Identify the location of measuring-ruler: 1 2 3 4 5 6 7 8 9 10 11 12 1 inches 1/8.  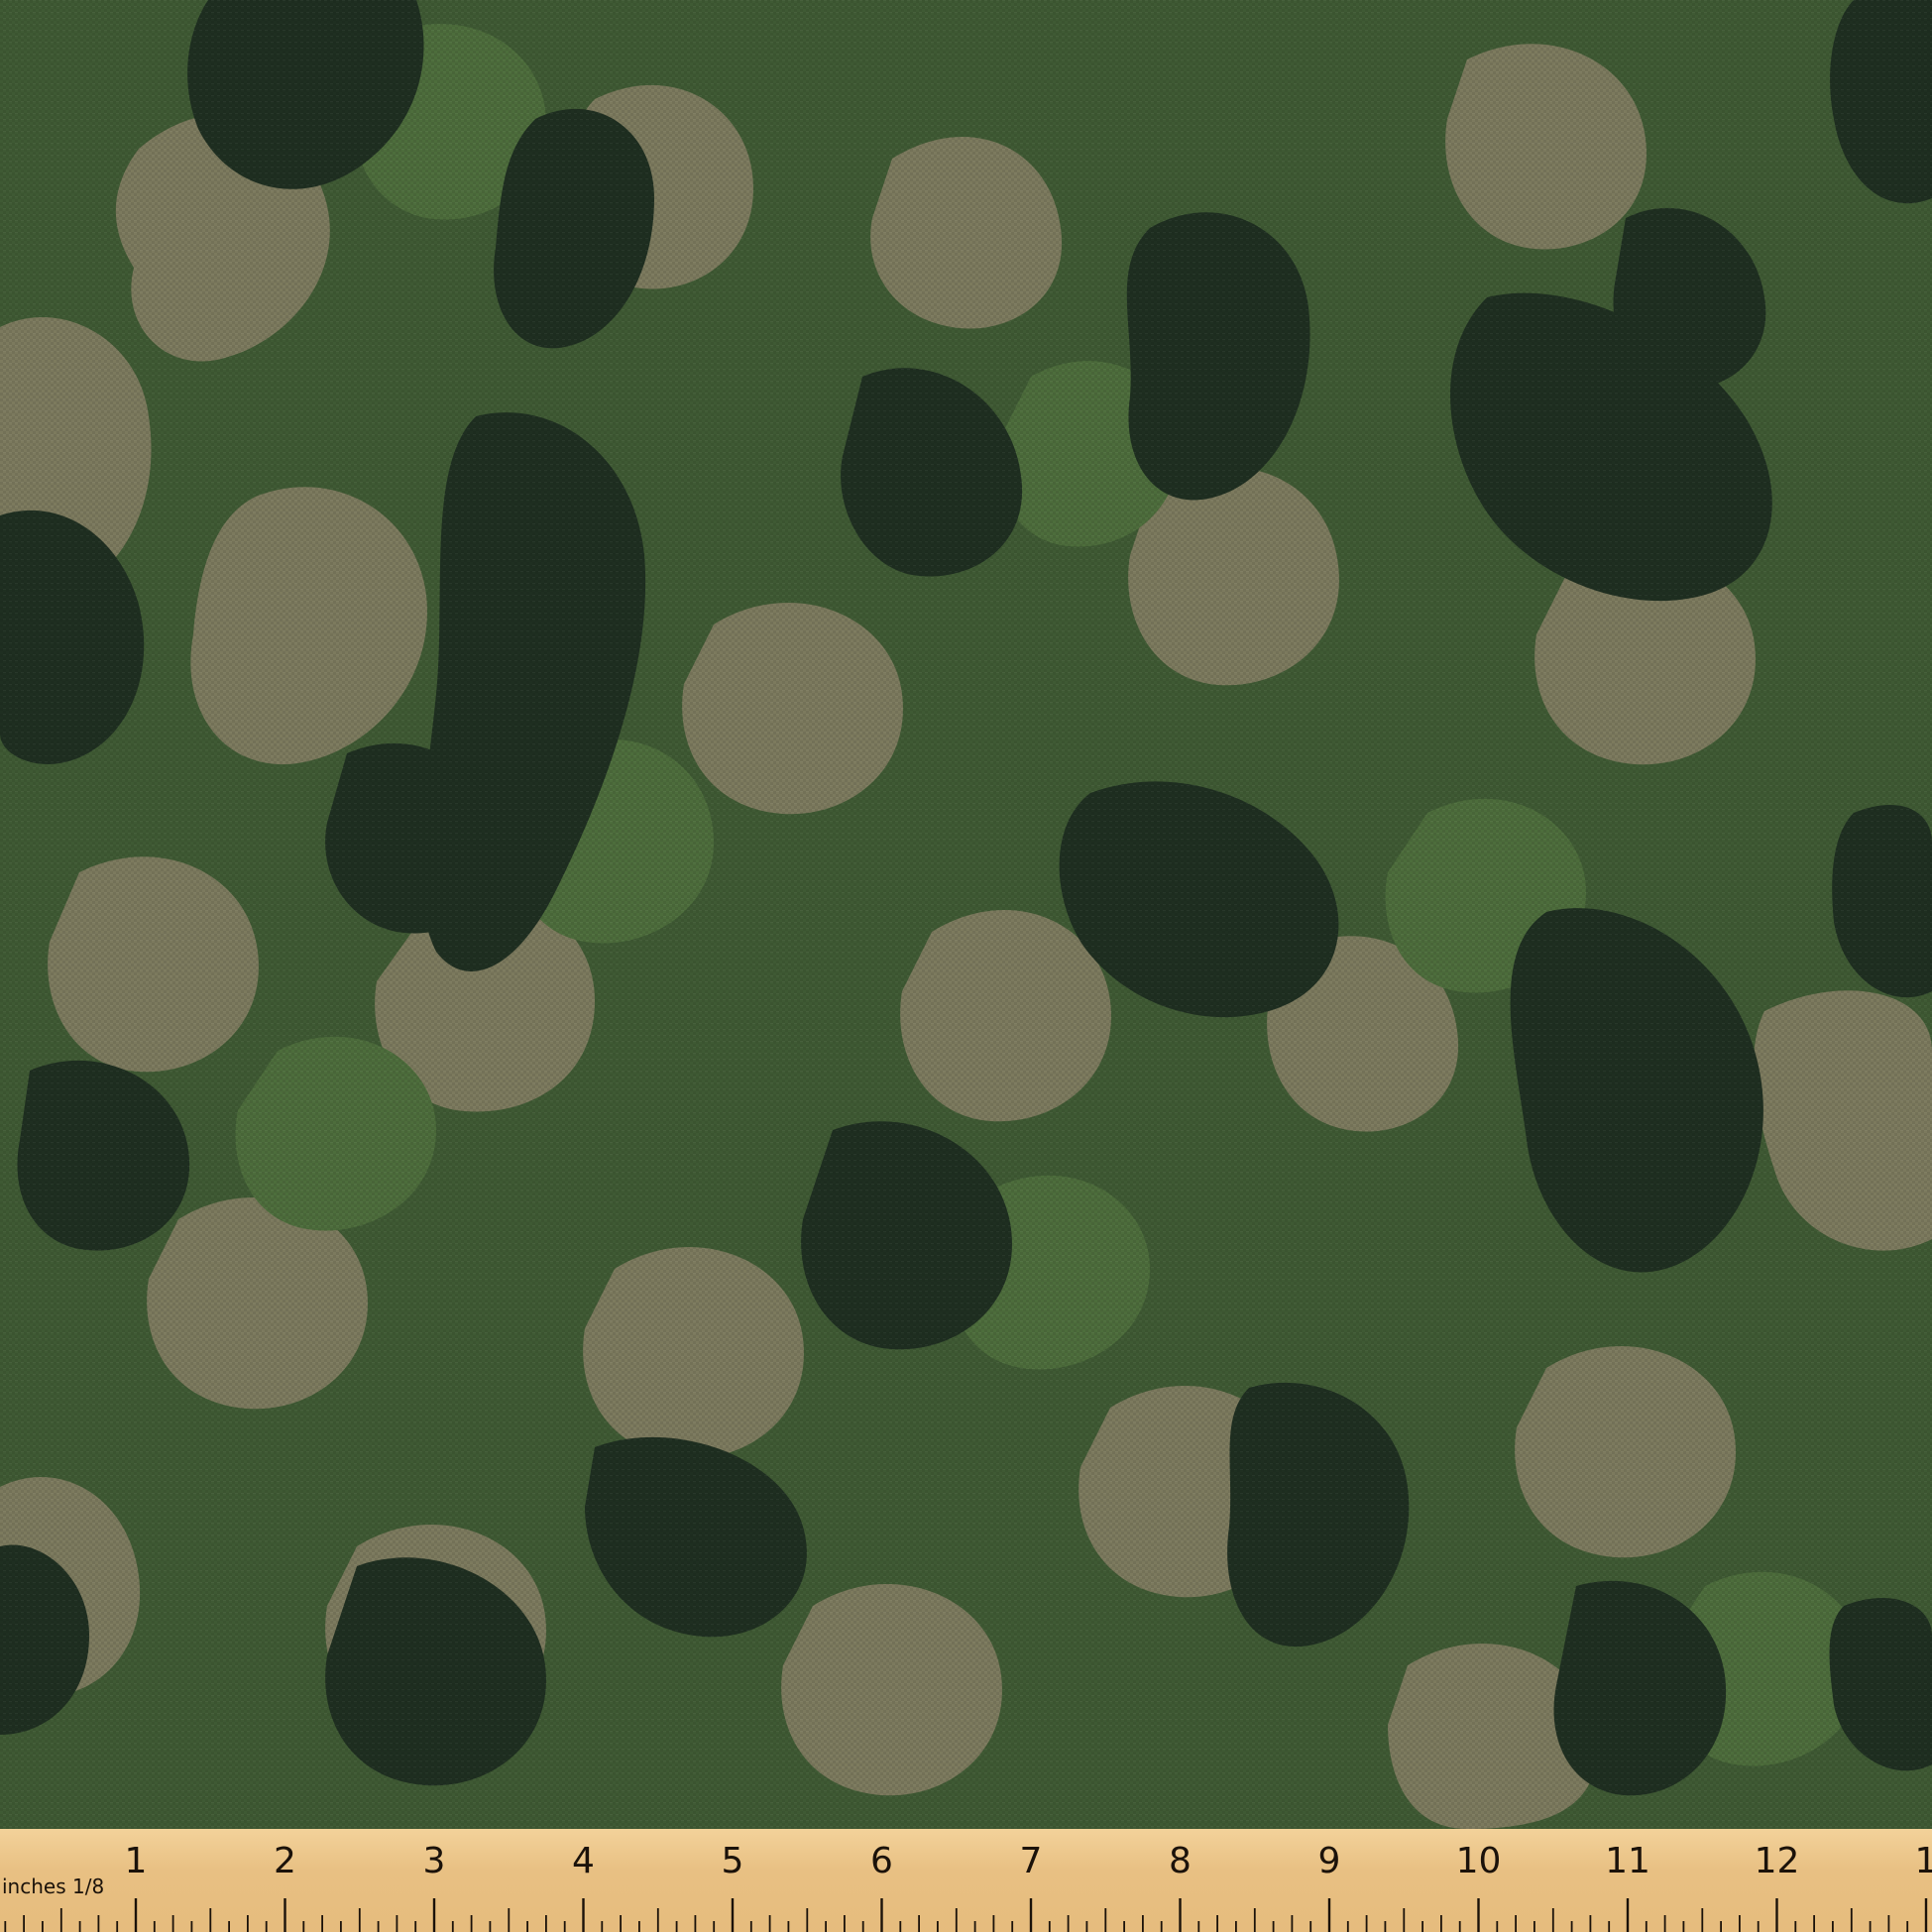
(966, 1880).